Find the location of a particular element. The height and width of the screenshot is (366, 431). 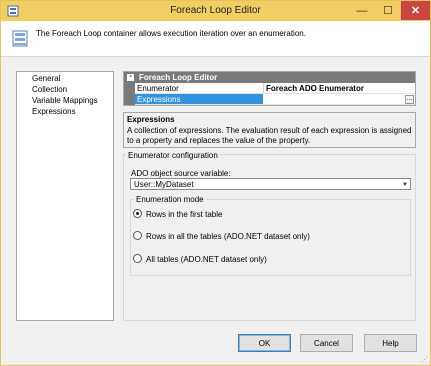

property-name-selected: Expressions is located at coordinates (199, 99).